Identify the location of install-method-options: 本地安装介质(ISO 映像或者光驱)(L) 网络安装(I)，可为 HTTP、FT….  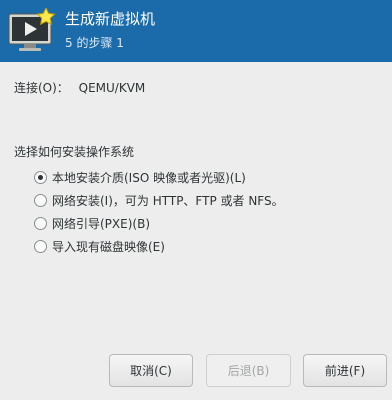
(159, 212).